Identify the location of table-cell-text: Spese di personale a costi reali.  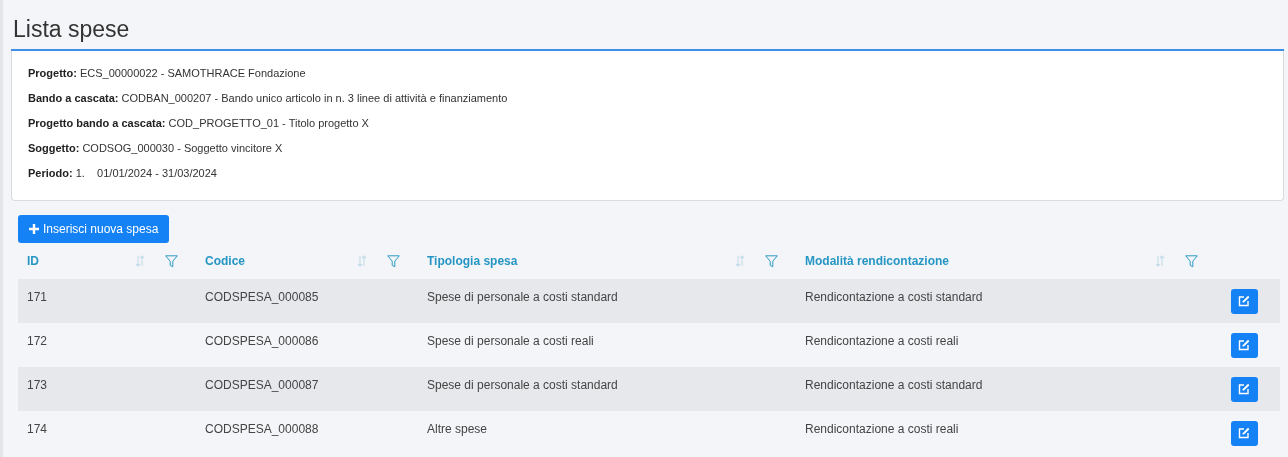
(510, 341).